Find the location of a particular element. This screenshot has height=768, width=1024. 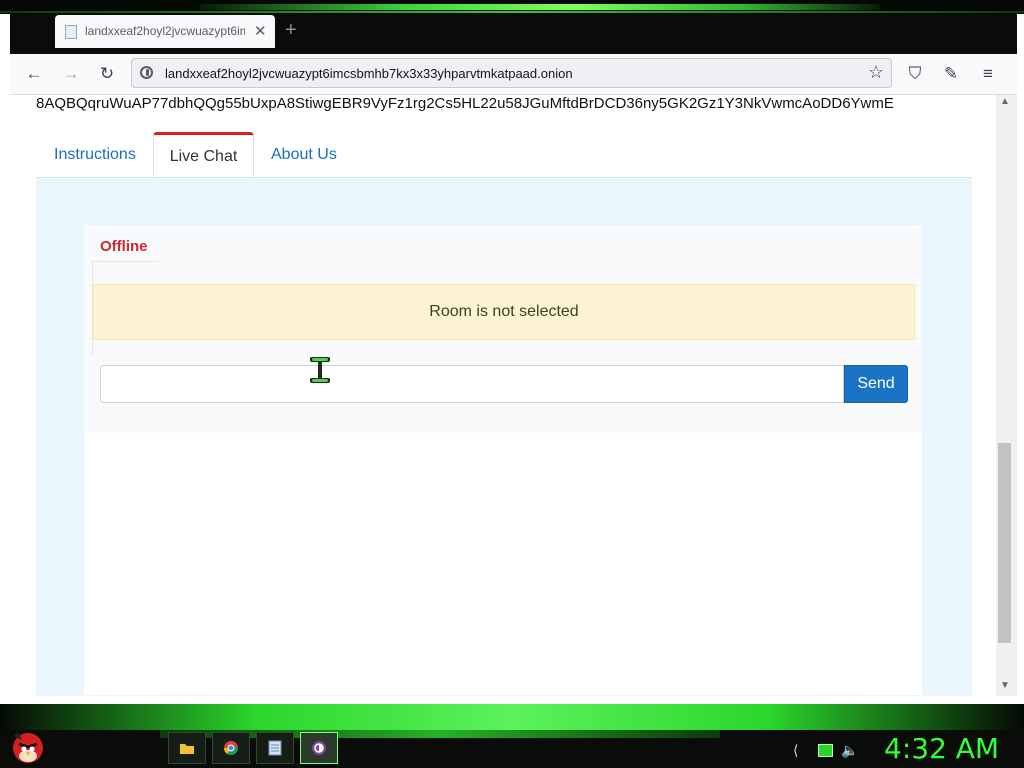

onion-icon is located at coordinates (146, 72).